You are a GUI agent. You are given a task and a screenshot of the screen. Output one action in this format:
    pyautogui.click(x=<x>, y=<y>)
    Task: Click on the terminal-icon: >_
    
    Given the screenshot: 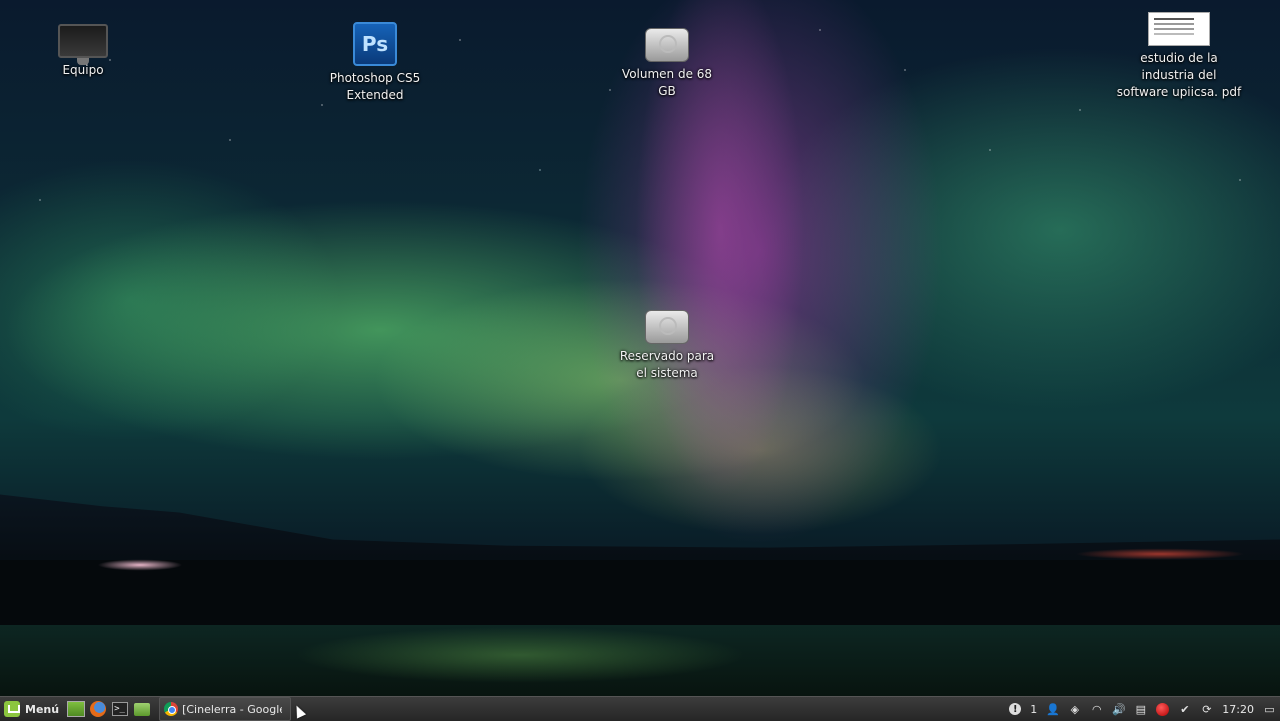 What is the action you would take?
    pyautogui.click(x=120, y=709)
    